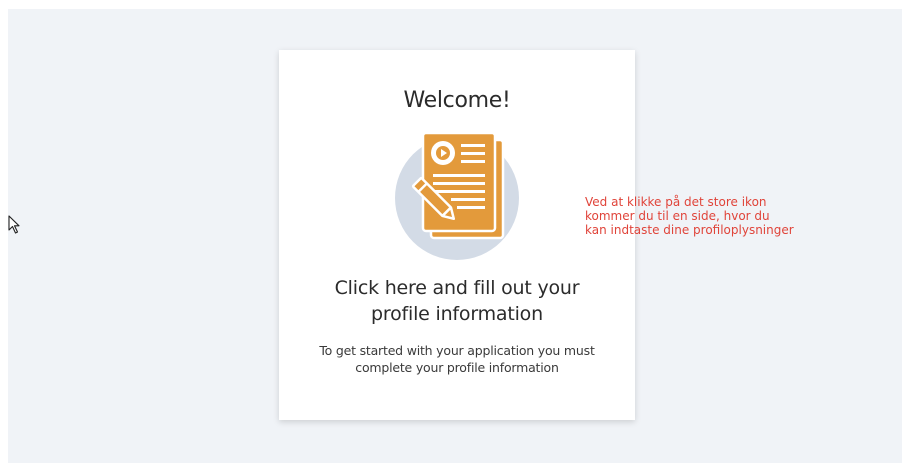  Describe the element at coordinates (457, 196) in the screenshot. I see `profile-form-icon` at that location.